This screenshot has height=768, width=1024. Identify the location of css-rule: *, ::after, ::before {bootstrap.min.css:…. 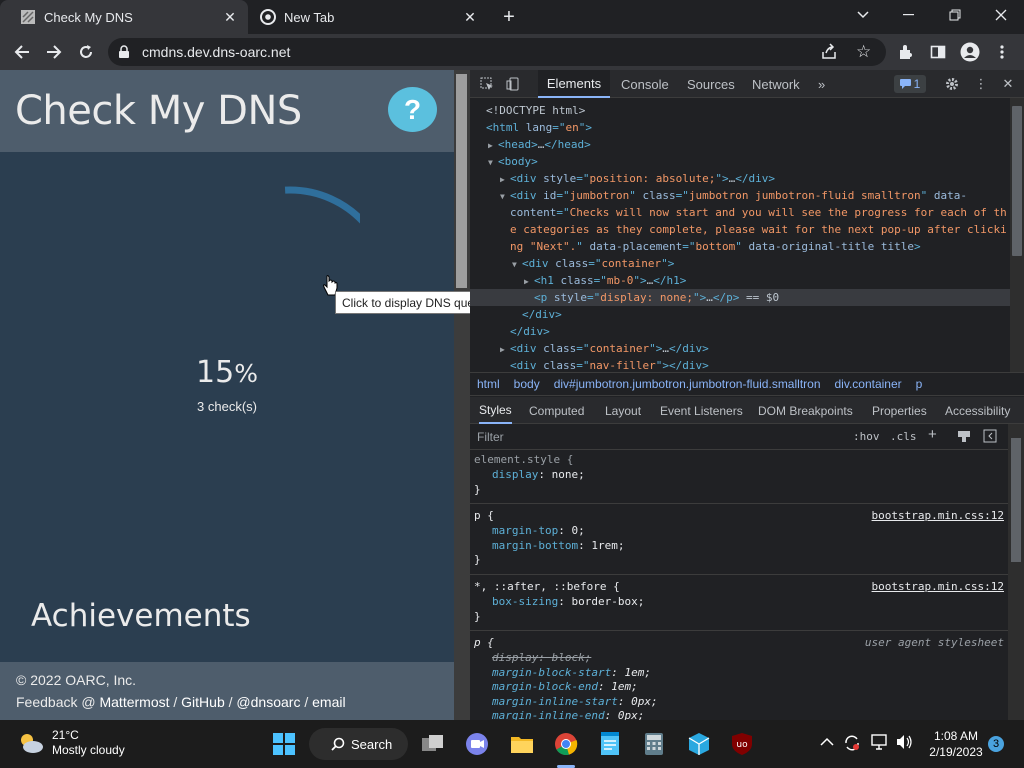
(739, 604).